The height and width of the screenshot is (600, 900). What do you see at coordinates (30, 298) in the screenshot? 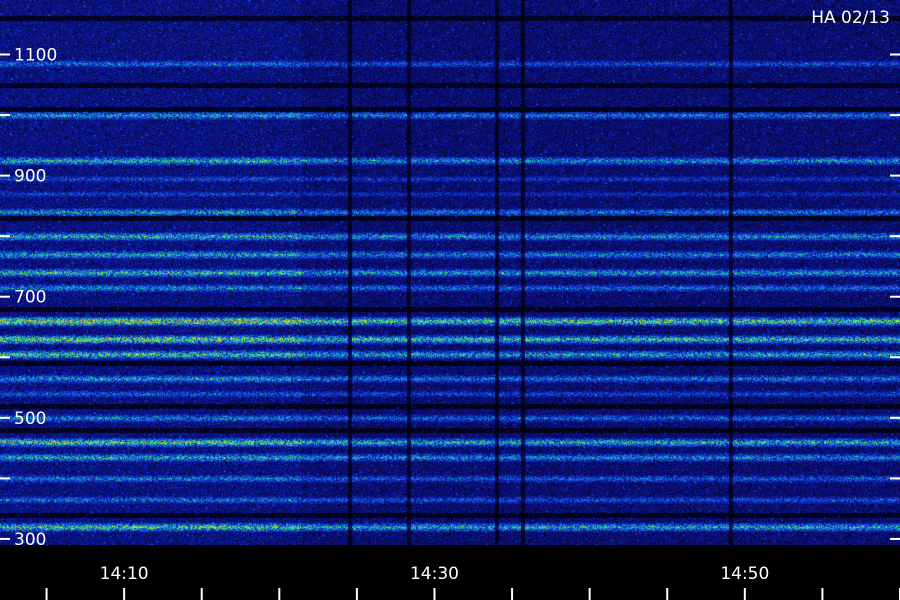
I see `y-tick-label: 700` at bounding box center [30, 298].